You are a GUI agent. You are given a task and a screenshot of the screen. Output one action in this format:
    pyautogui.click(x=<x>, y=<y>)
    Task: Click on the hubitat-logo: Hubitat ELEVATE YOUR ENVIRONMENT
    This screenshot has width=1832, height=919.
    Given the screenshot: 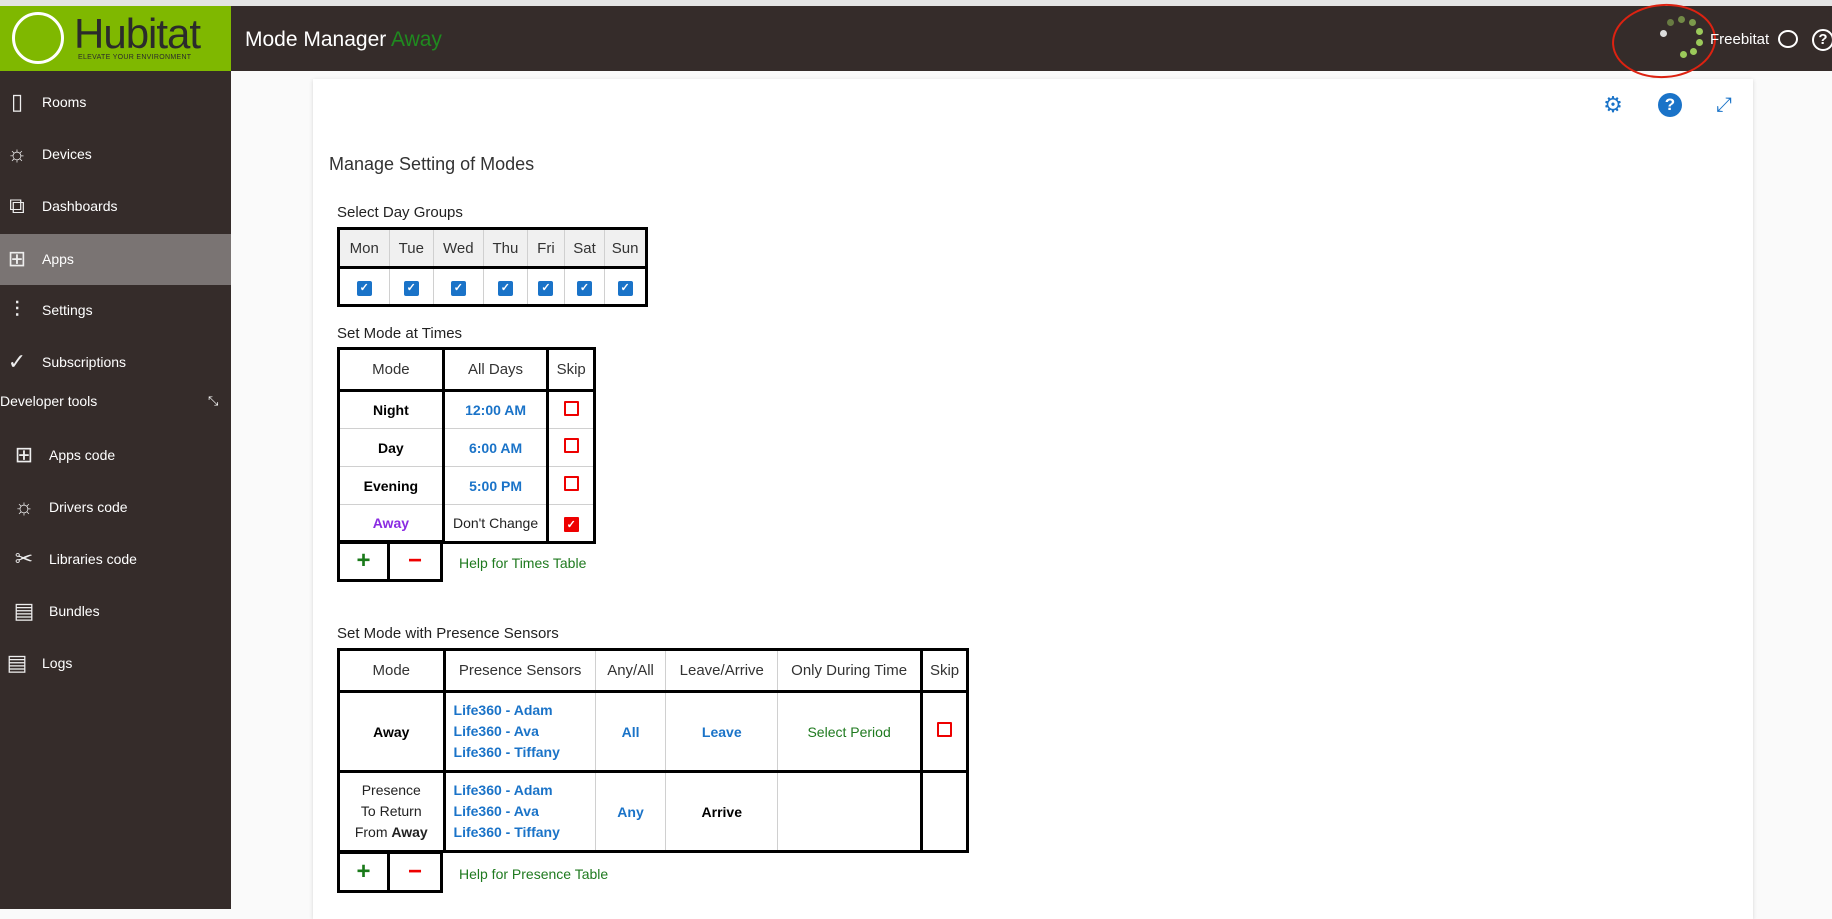 What is the action you would take?
    pyautogui.click(x=115, y=38)
    